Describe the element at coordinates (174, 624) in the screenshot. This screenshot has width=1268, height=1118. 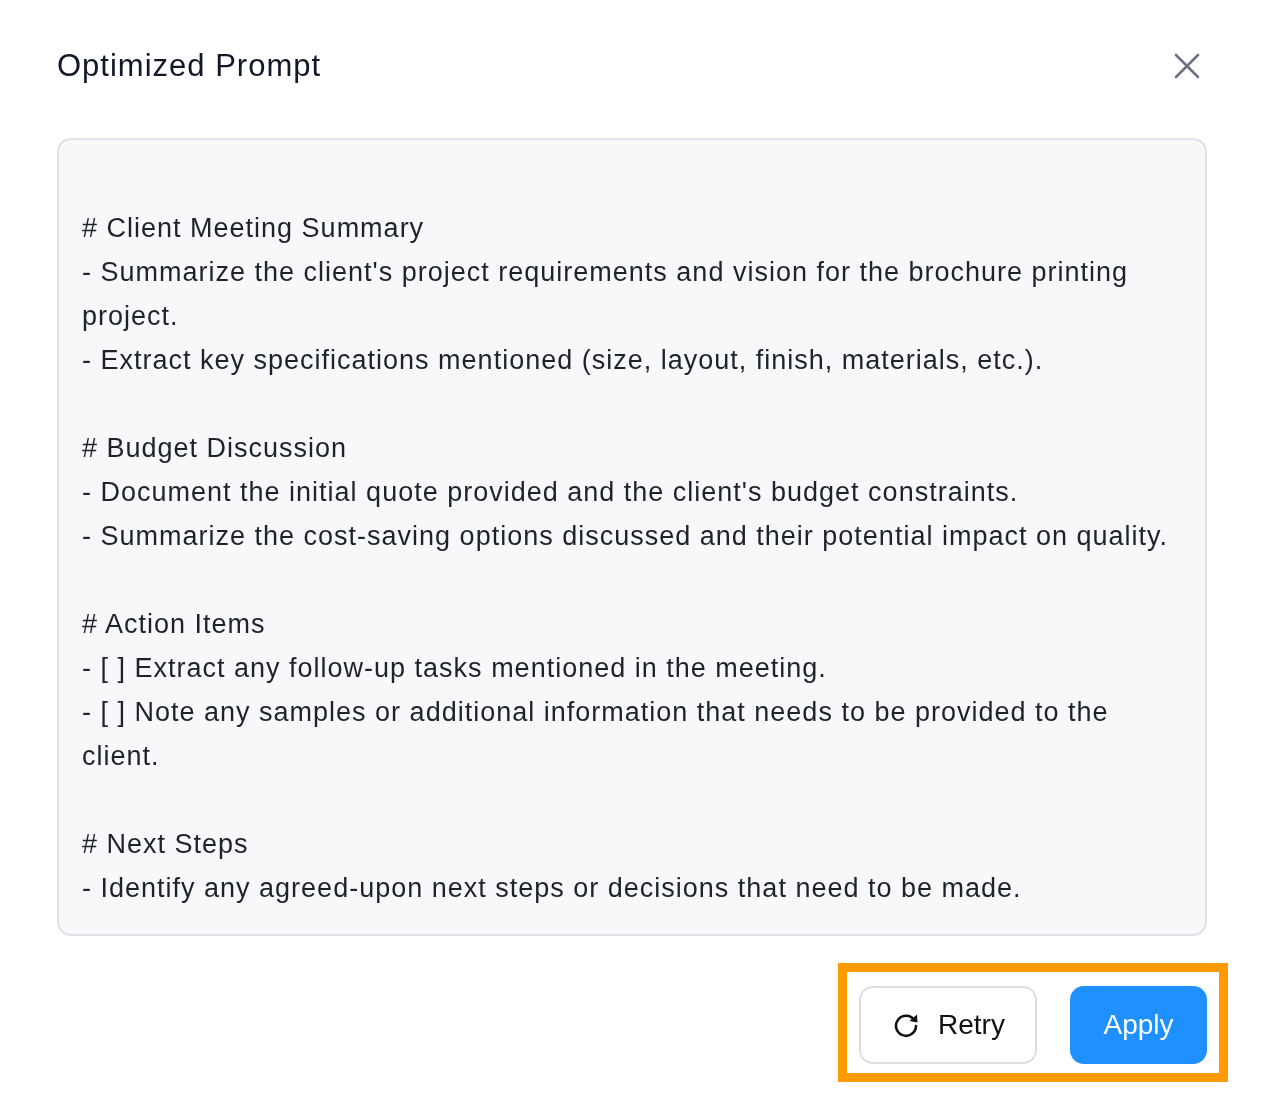
I see `section-heading: # Action Items` at that location.